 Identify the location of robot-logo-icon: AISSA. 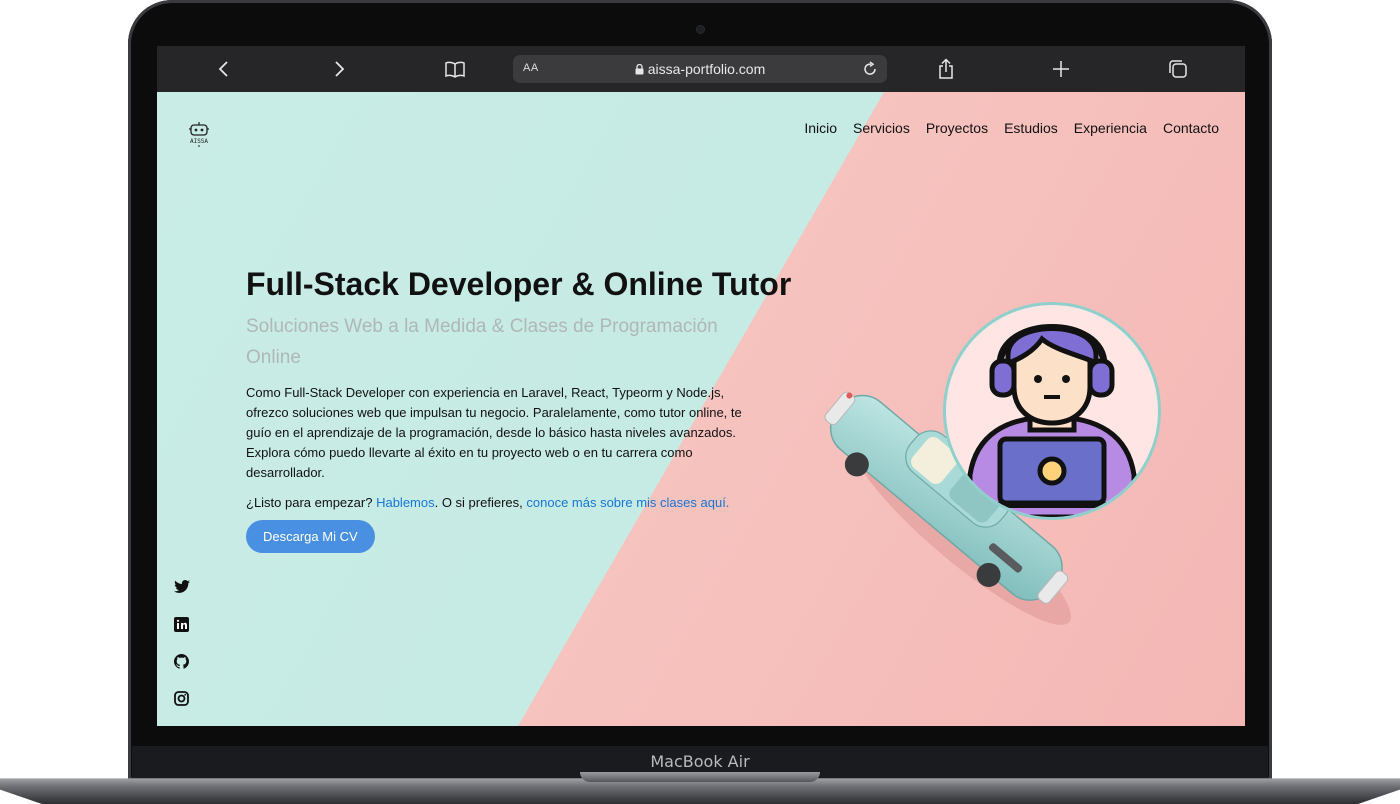
(199, 134).